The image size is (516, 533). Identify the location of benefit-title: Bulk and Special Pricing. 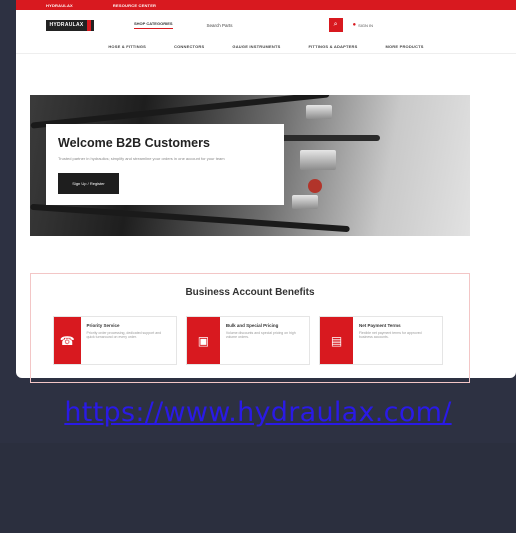
(252, 325).